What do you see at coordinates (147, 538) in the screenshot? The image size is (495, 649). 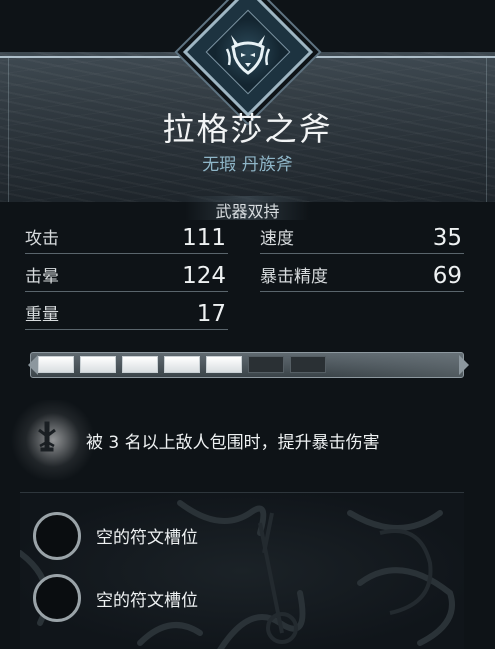 I see `rune-slot-1-label: 空的符文槽位` at bounding box center [147, 538].